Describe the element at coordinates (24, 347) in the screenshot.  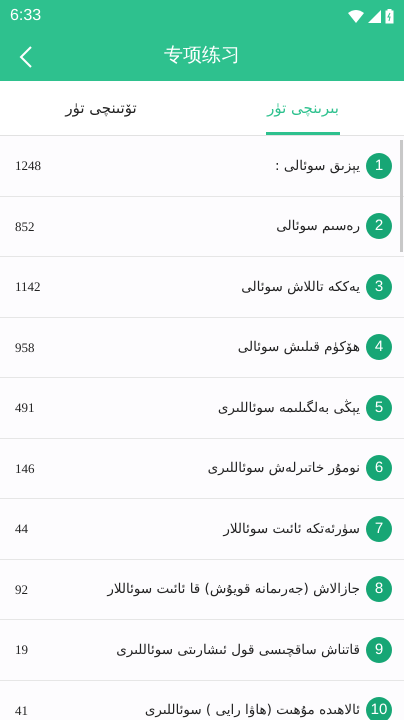
I see `question-count: 958` at that location.